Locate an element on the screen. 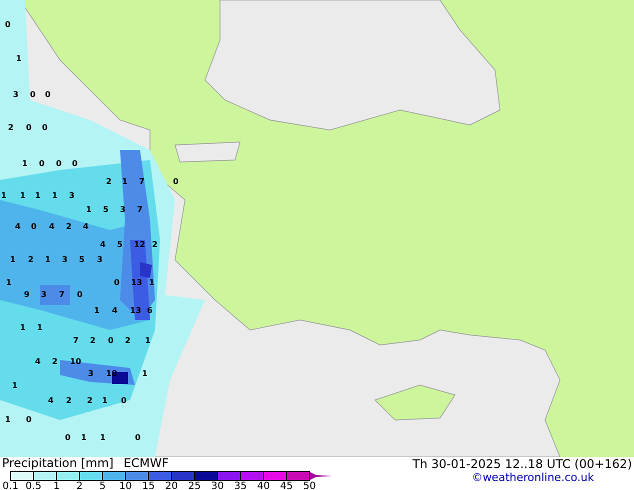 The image size is (634, 490). credit-link: ©weatheronline.co.uk is located at coordinates (533, 478).